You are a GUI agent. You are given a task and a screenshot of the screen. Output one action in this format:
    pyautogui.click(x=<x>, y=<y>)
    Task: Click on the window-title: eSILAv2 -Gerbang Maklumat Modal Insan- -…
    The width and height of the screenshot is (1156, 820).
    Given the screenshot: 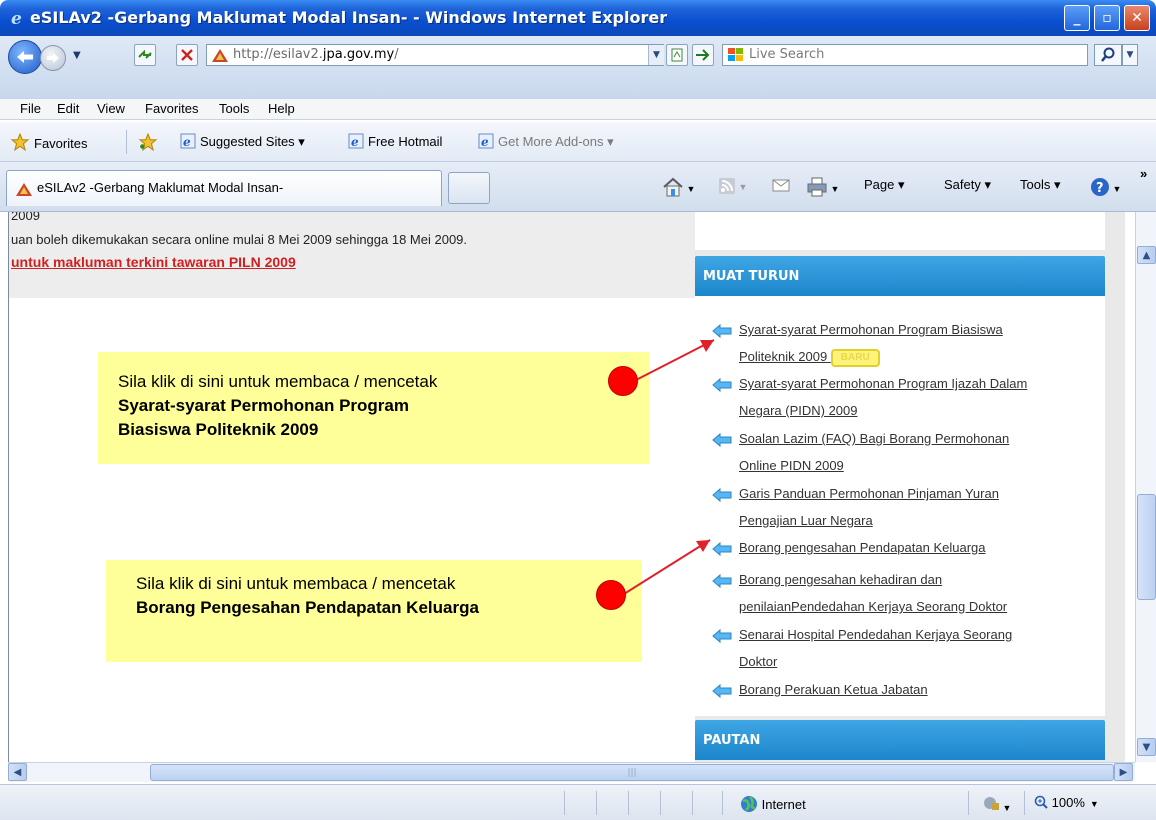 What is the action you would take?
    pyautogui.click(x=349, y=17)
    